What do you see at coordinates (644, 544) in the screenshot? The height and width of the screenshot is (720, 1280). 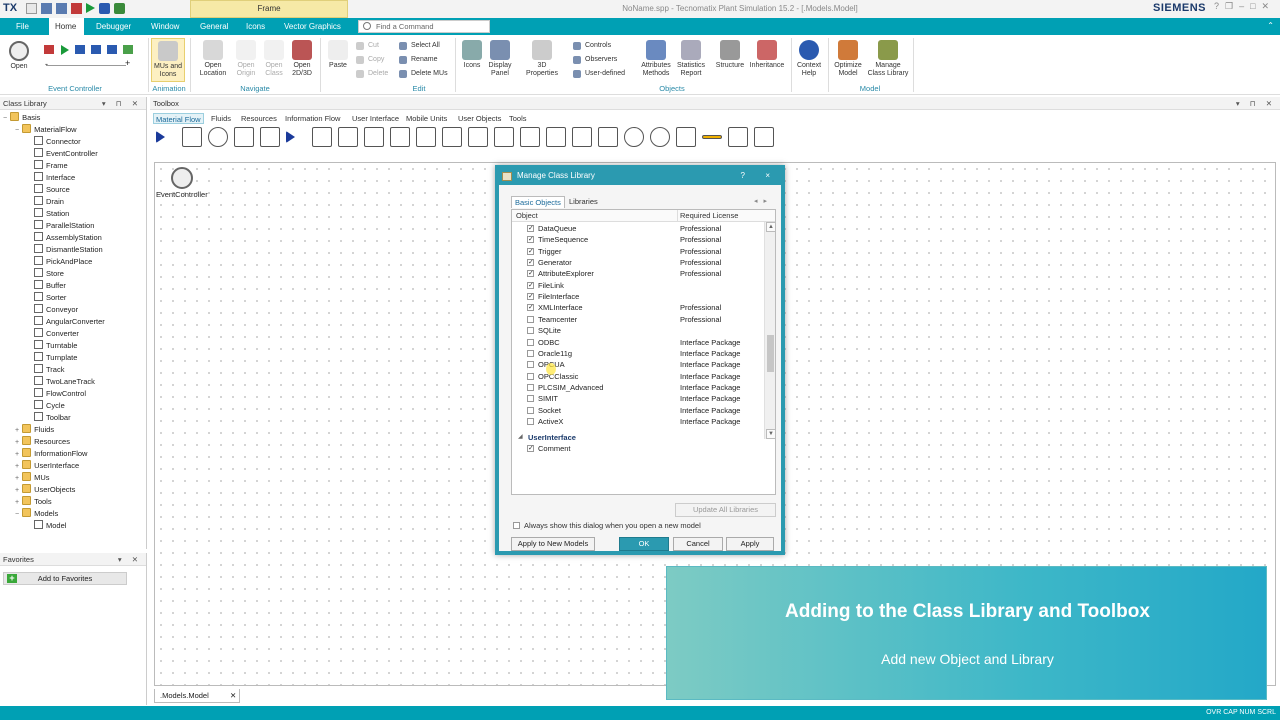 I see `ok-button: OK` at bounding box center [644, 544].